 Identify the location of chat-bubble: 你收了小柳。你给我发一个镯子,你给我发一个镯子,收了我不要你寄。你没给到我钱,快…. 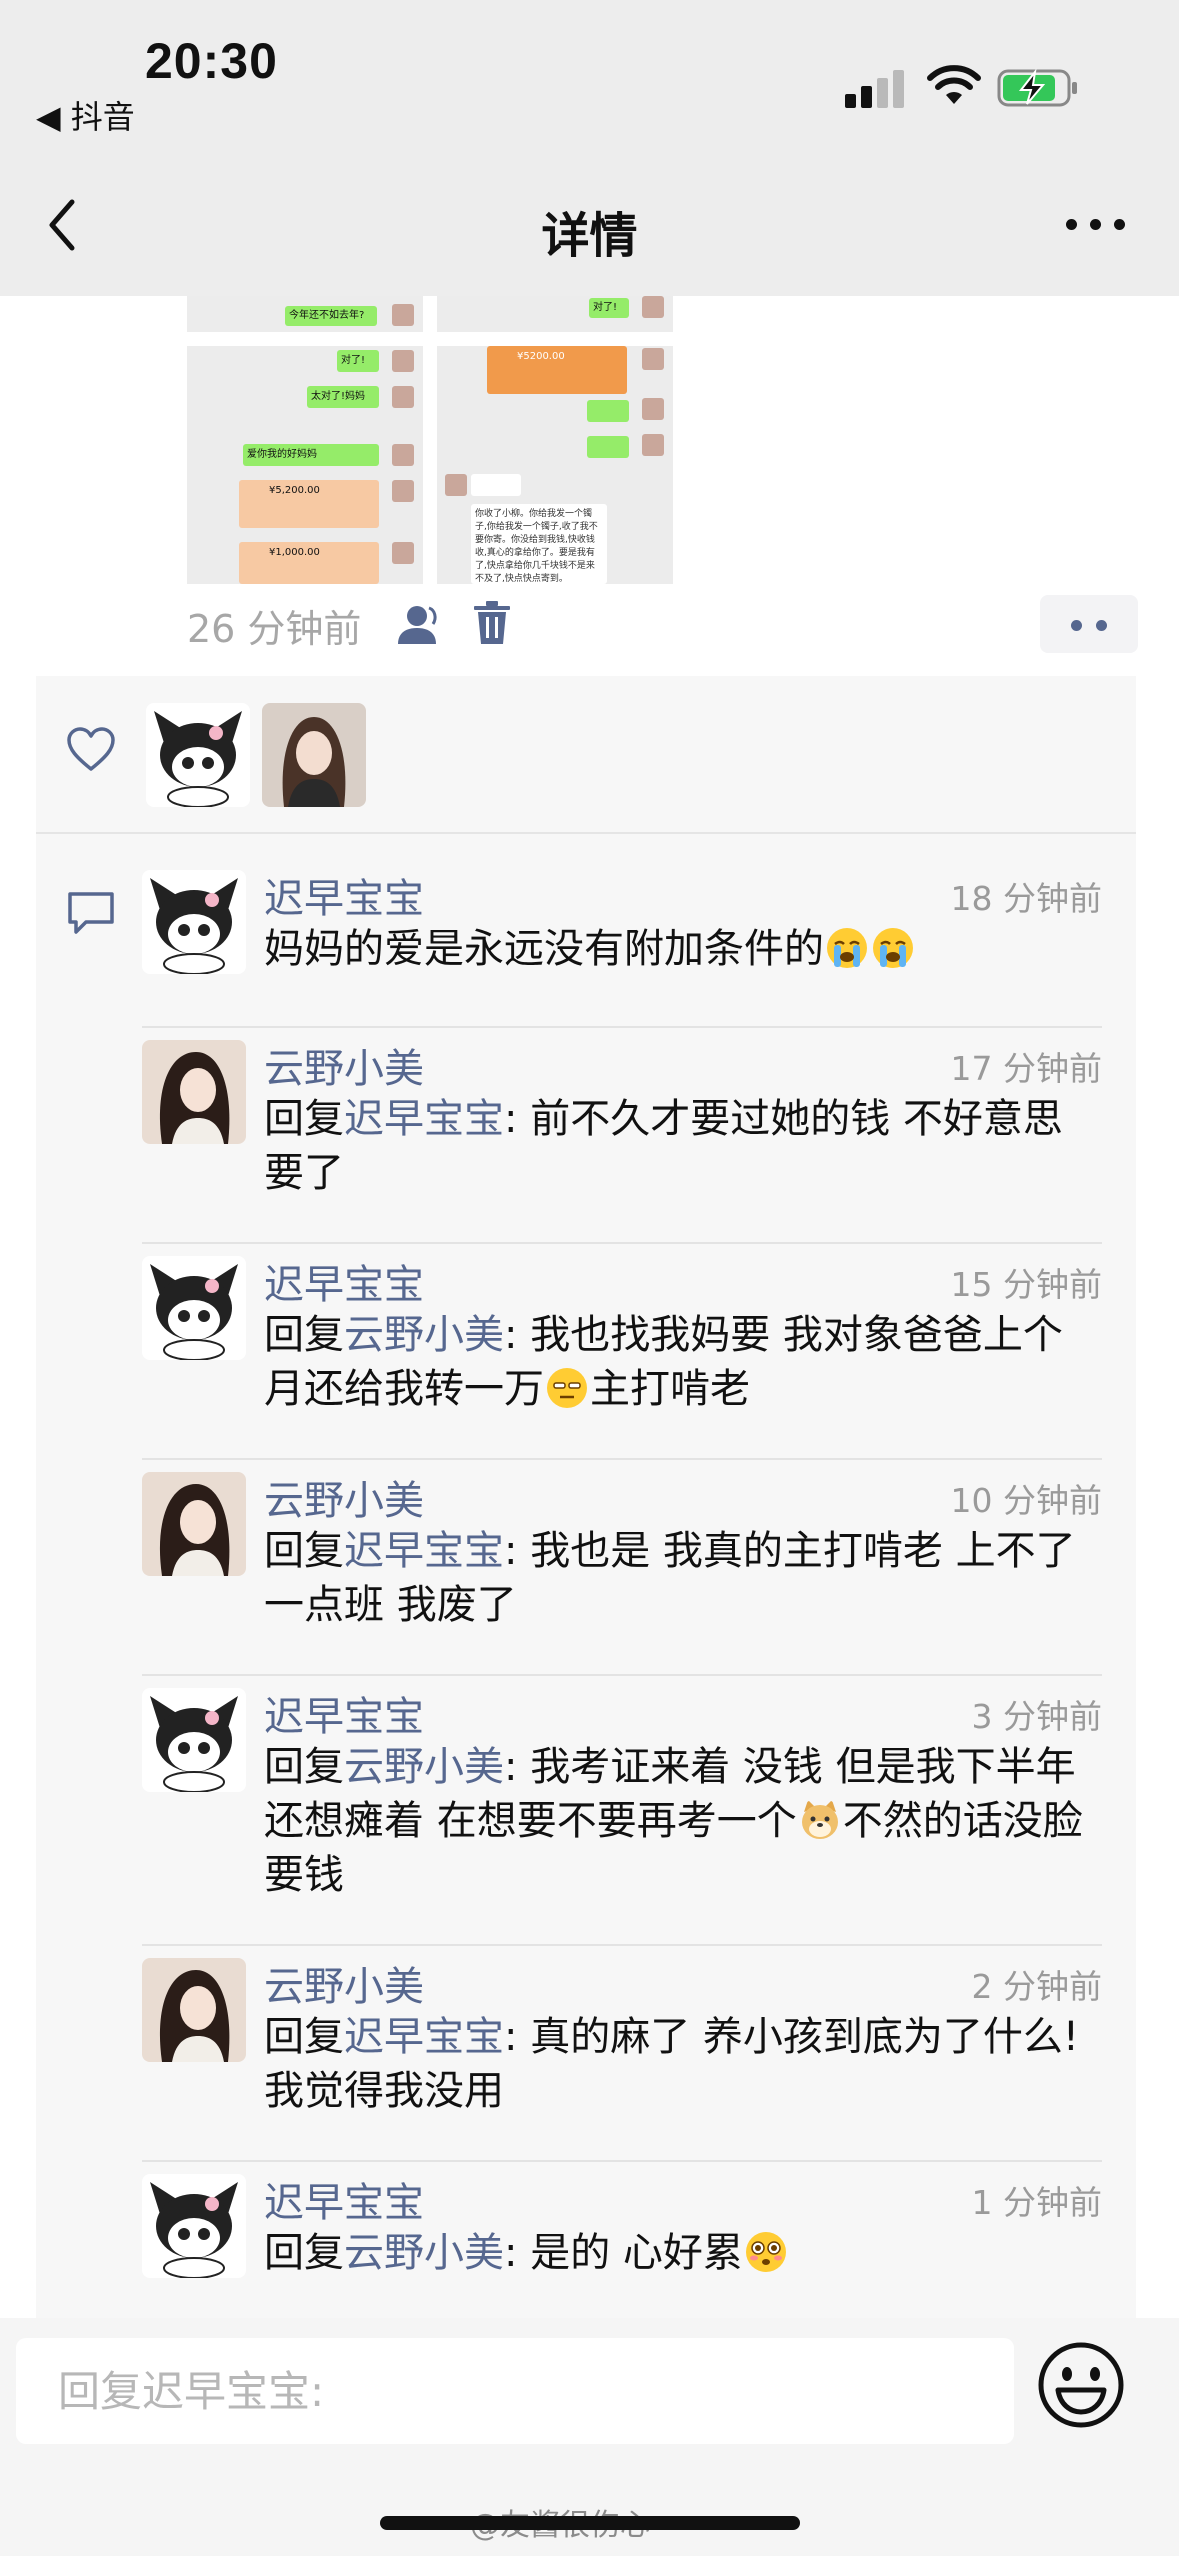
(539, 544).